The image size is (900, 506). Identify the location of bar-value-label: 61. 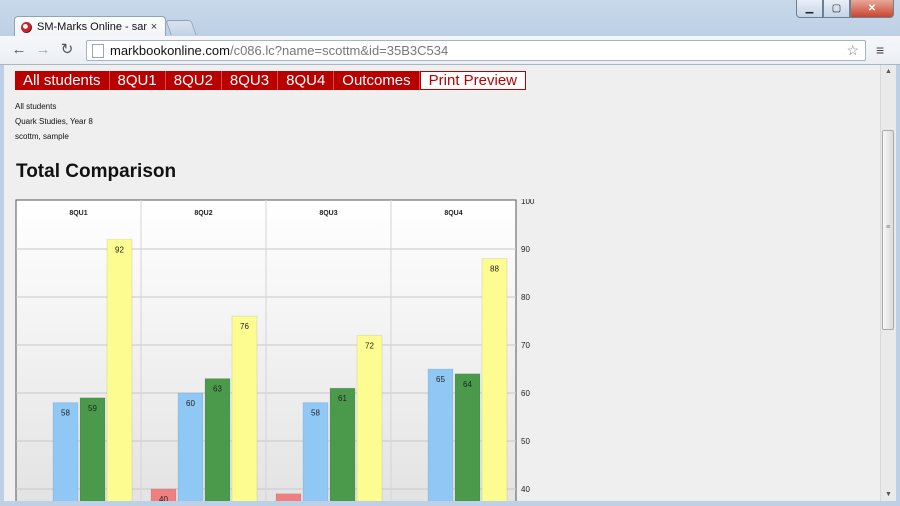
(342, 398).